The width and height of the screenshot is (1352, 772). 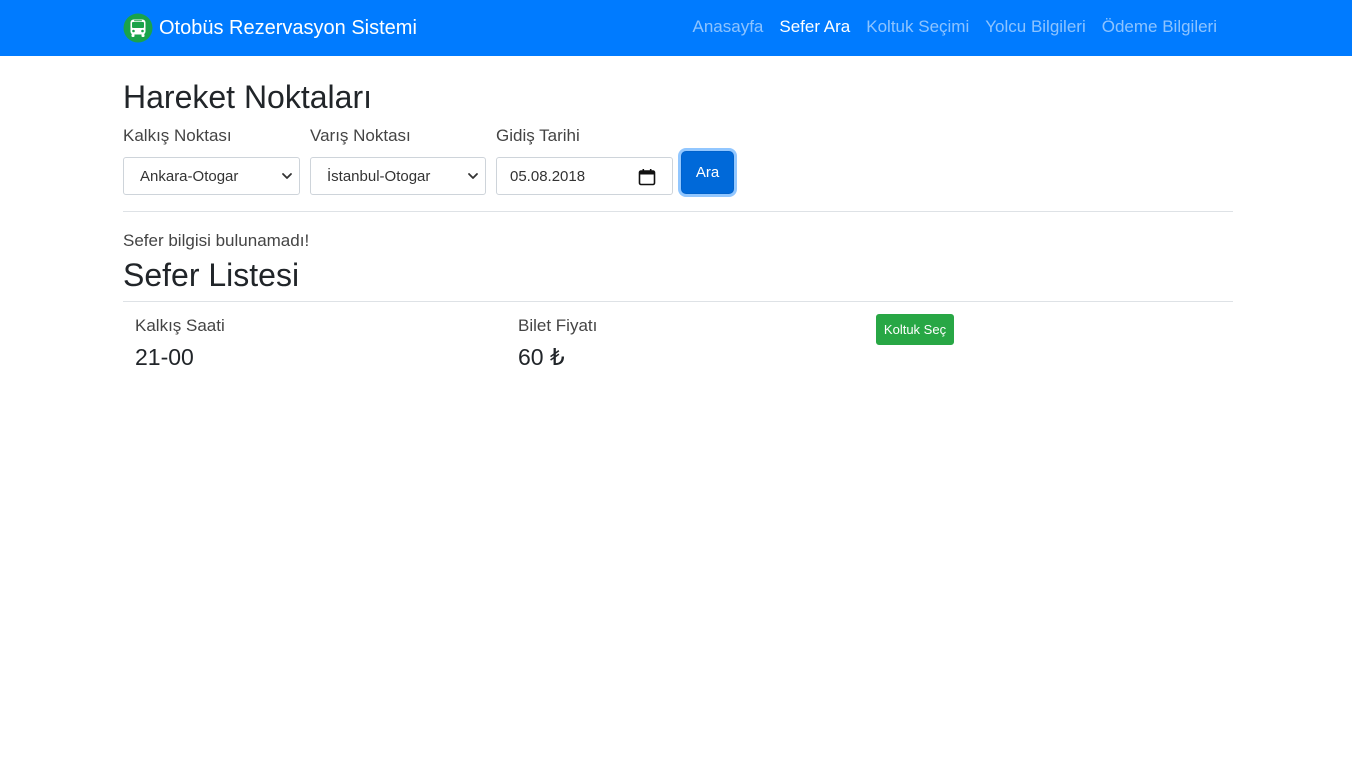 I want to click on calendar-icon, so click(x=647, y=177).